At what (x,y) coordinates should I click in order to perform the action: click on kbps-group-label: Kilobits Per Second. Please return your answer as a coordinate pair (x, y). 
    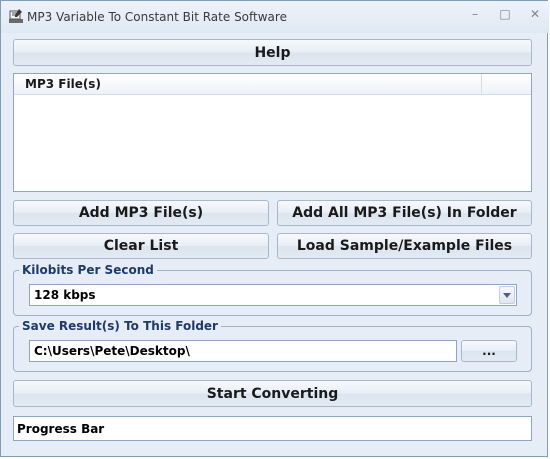
    Looking at the image, I should click on (88, 270).